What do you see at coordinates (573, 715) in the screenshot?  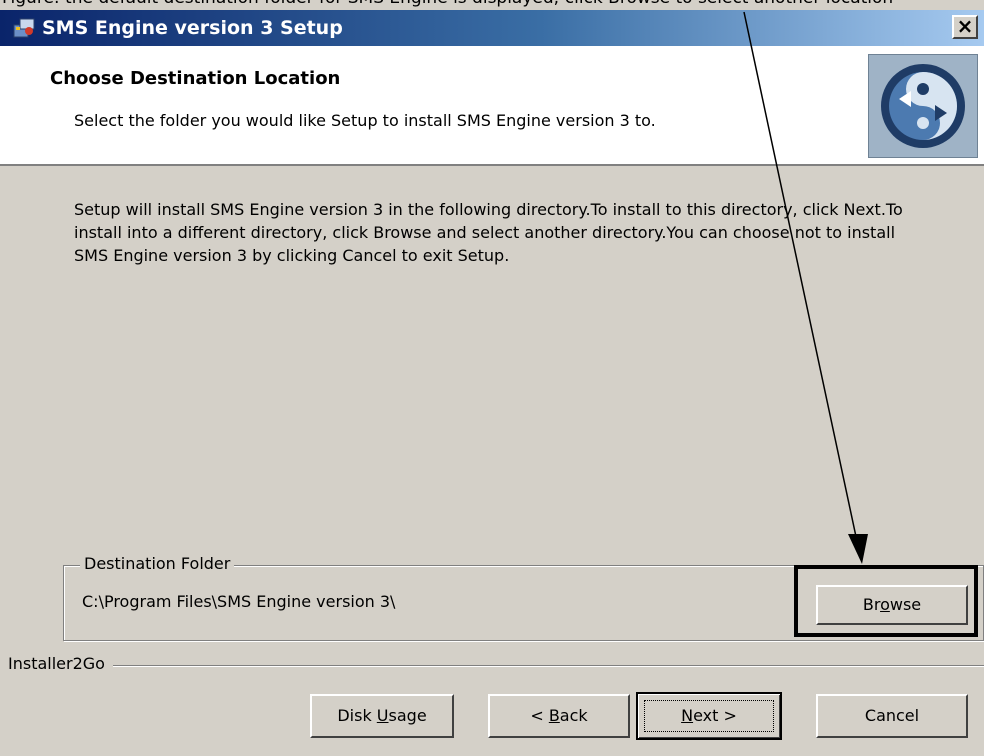 I see `back-label-post: ack` at bounding box center [573, 715].